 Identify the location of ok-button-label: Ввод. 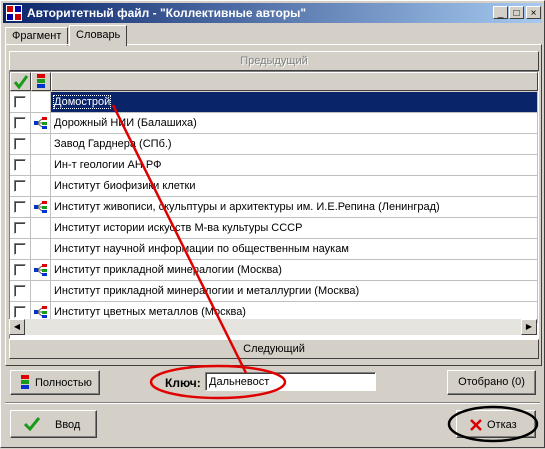
(68, 425).